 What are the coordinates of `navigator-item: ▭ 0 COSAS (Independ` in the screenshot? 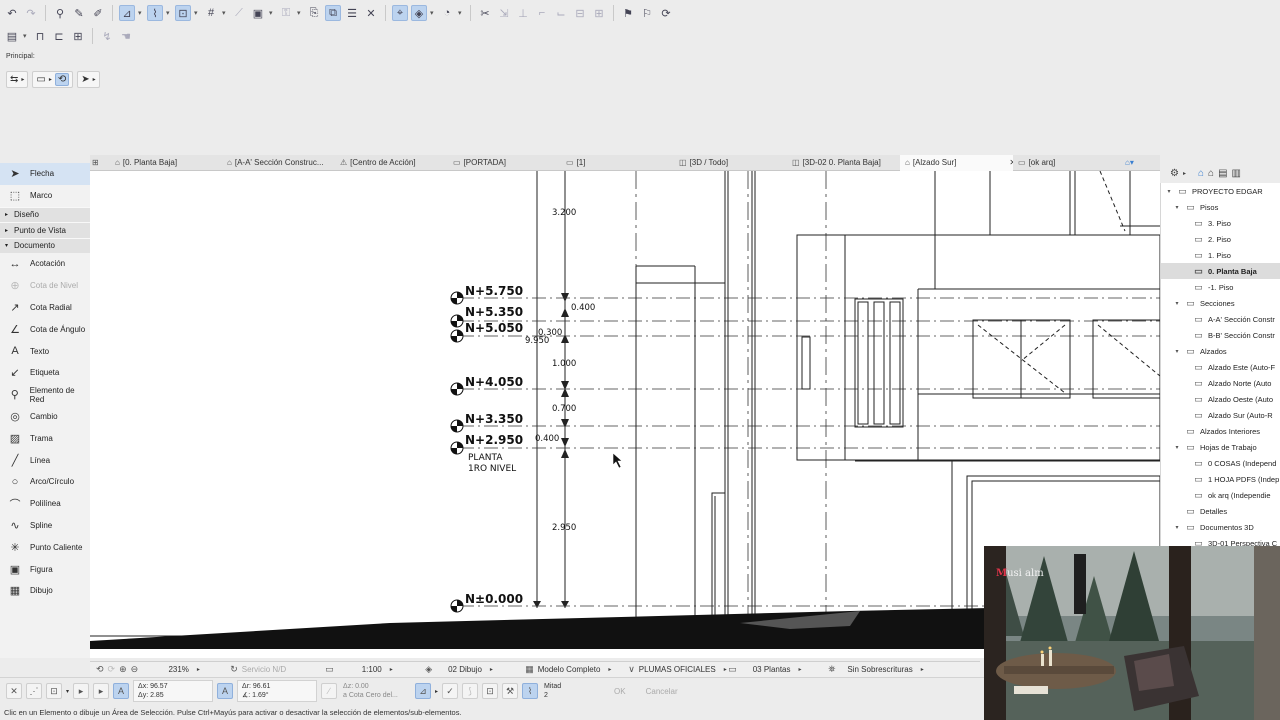 It's located at (1220, 463).